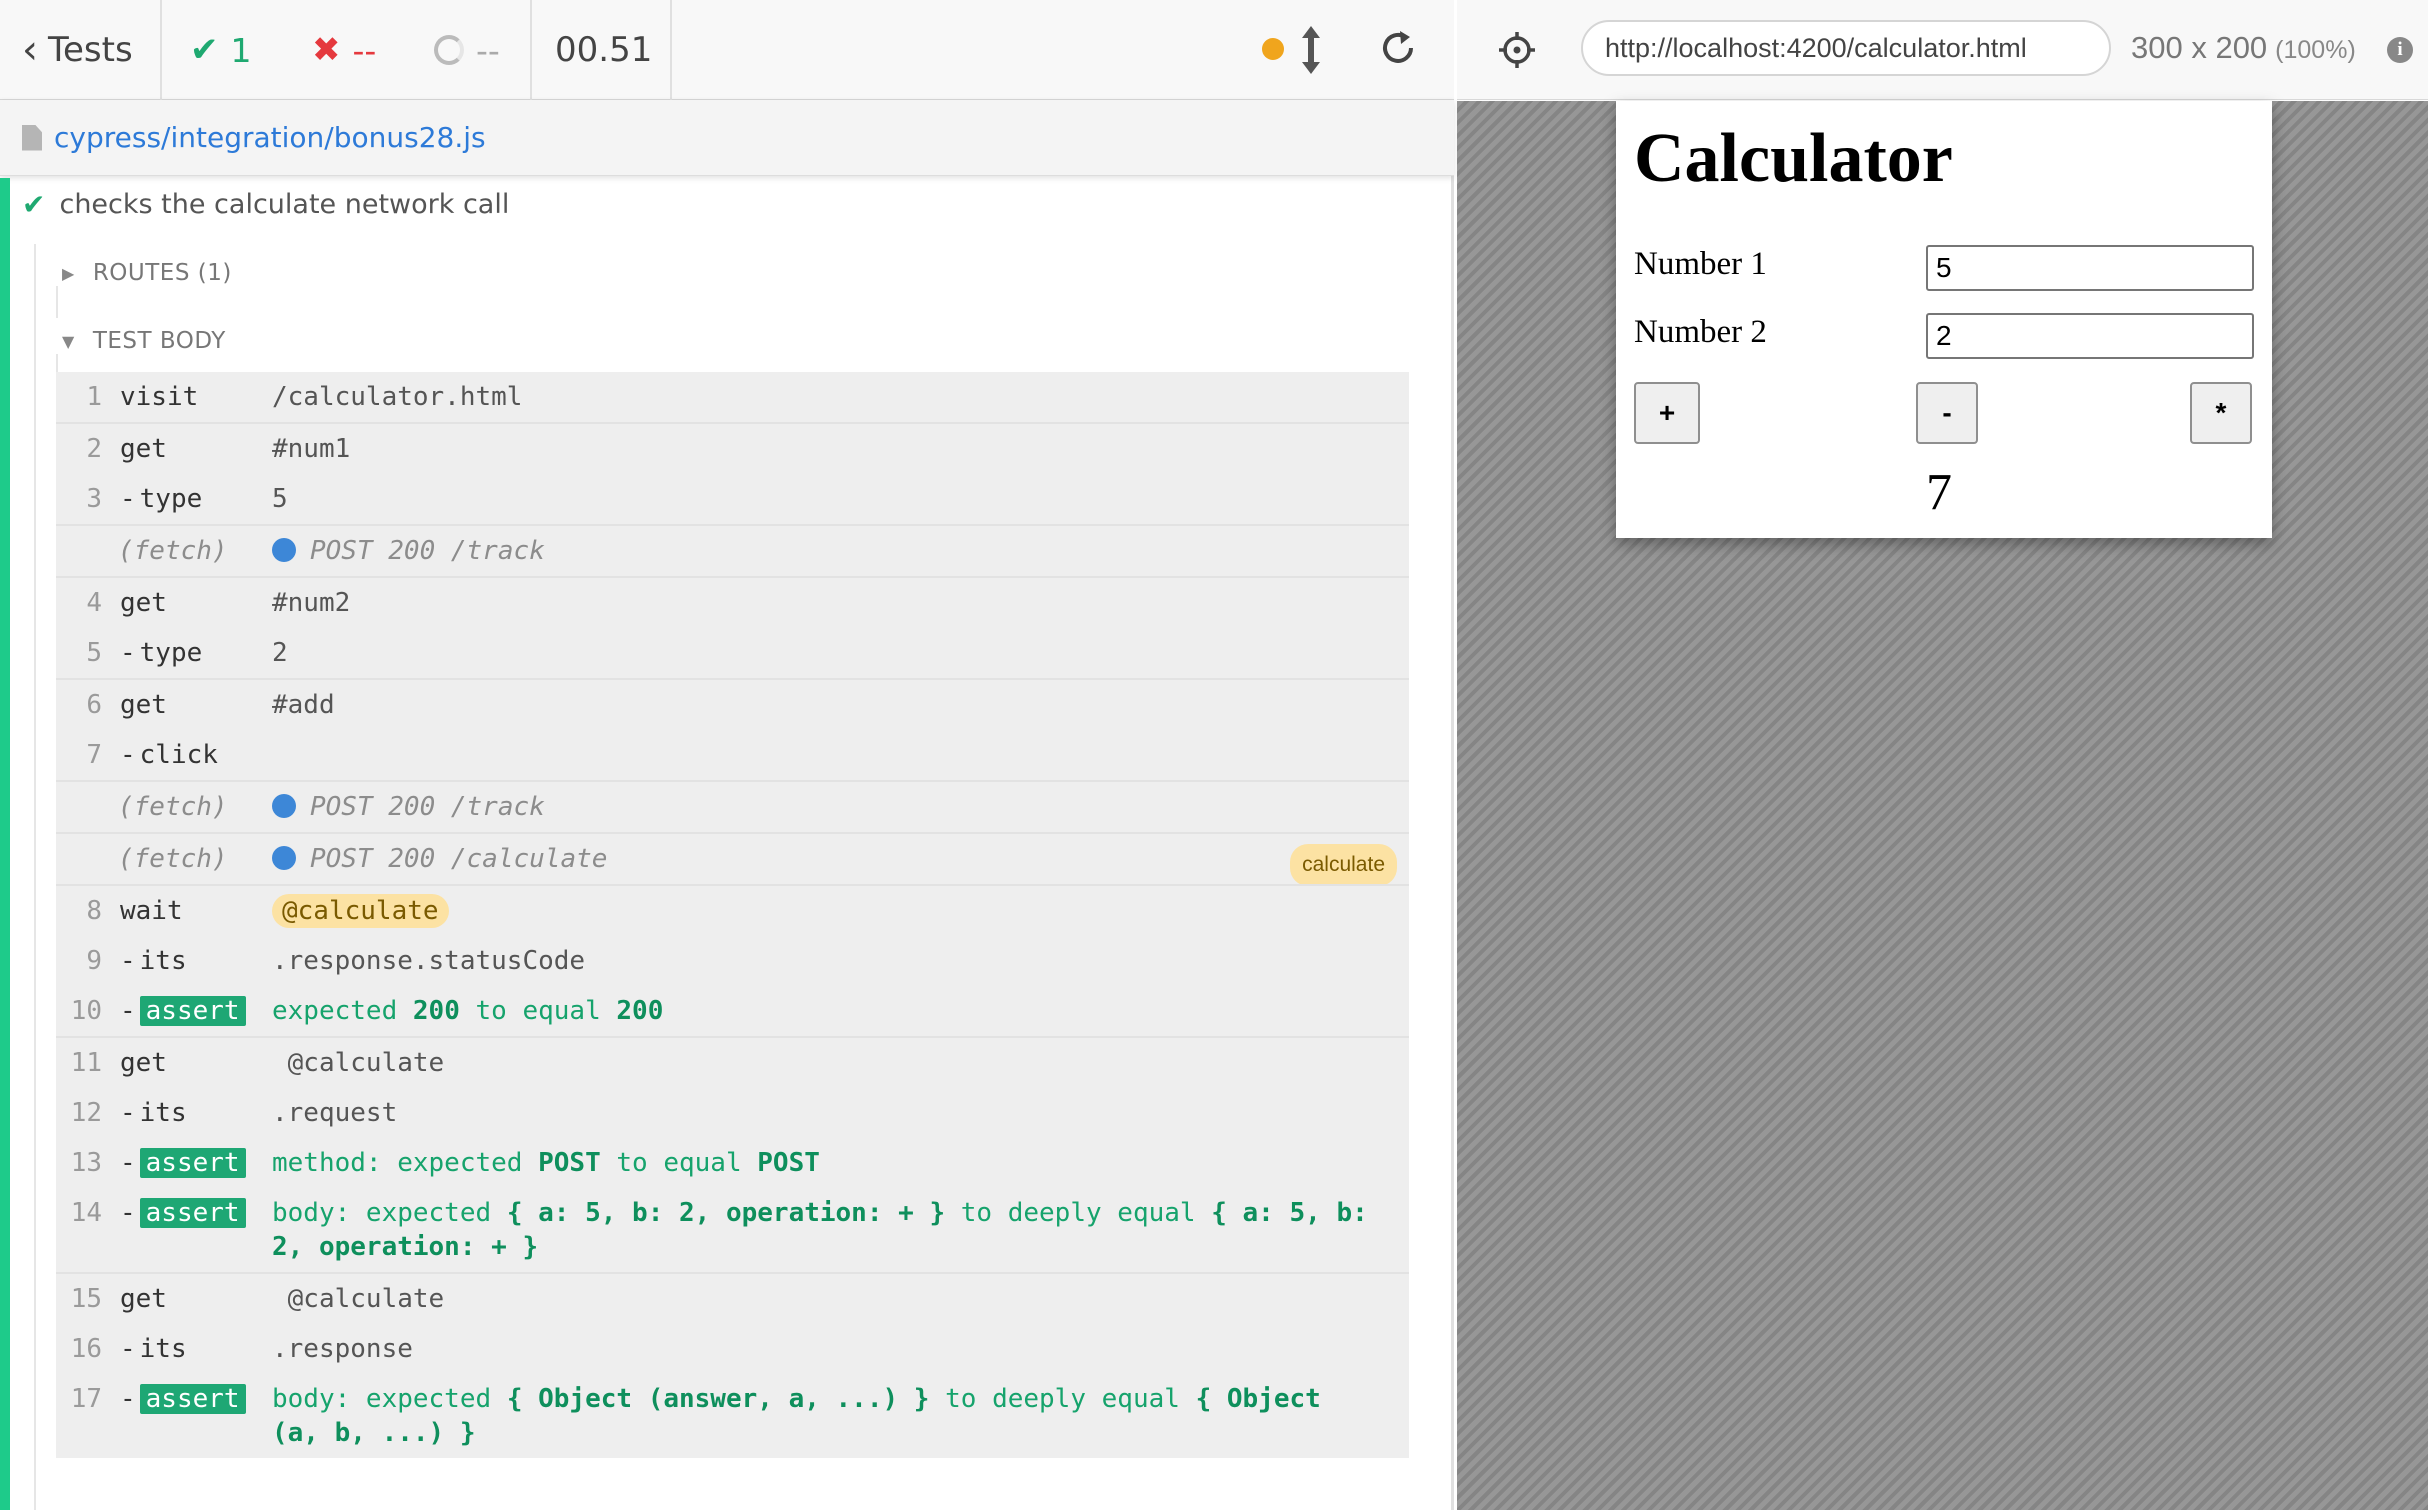  What do you see at coordinates (311, 449) in the screenshot?
I see `command-message: #num1` at bounding box center [311, 449].